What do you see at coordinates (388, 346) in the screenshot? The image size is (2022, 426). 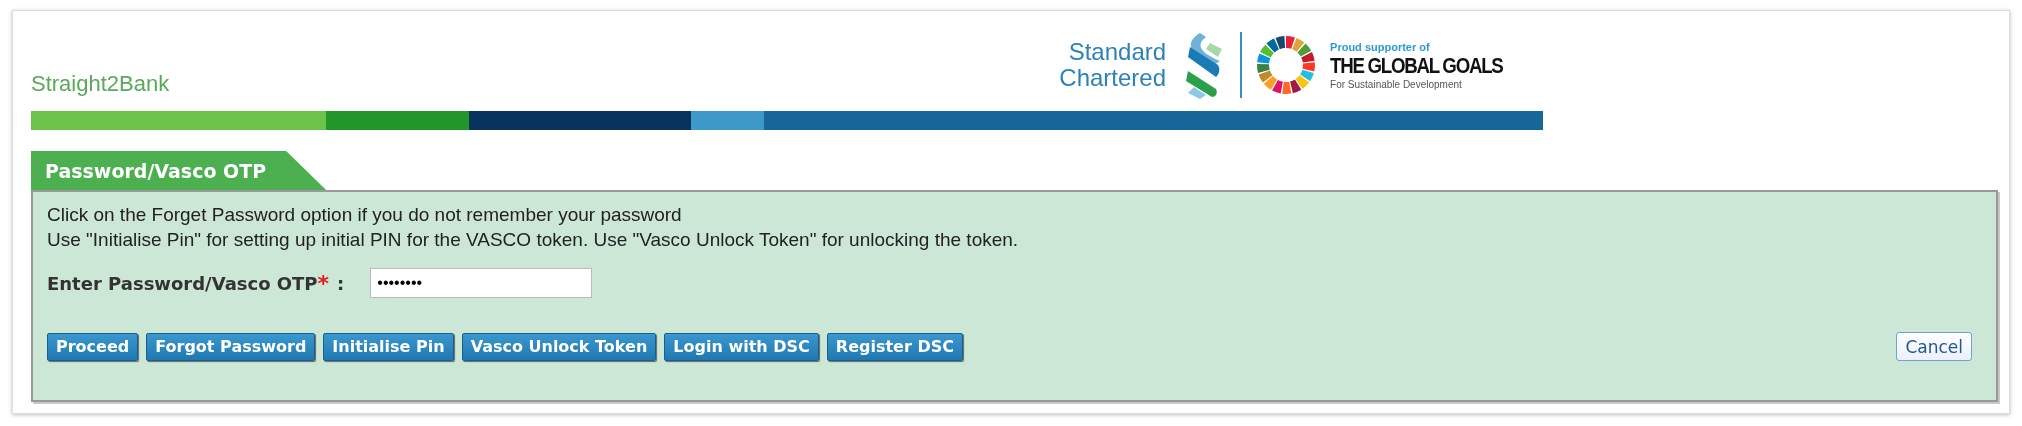 I see `action-button: Initialise Pin` at bounding box center [388, 346].